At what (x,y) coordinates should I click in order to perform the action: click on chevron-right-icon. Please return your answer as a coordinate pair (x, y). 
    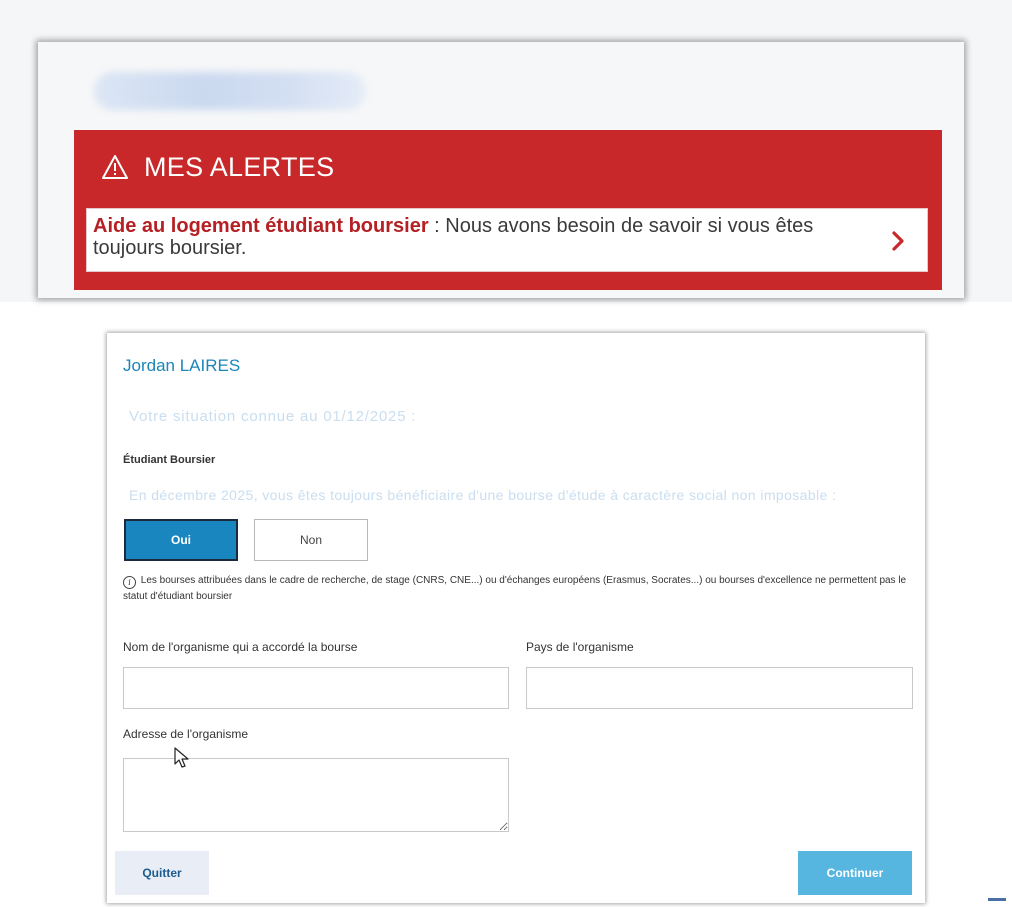
    Looking at the image, I should click on (898, 241).